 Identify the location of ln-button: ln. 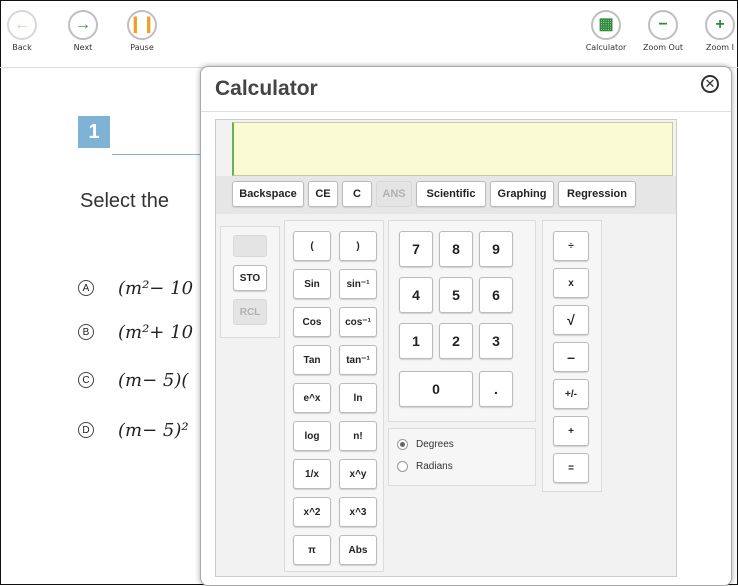
(358, 398).